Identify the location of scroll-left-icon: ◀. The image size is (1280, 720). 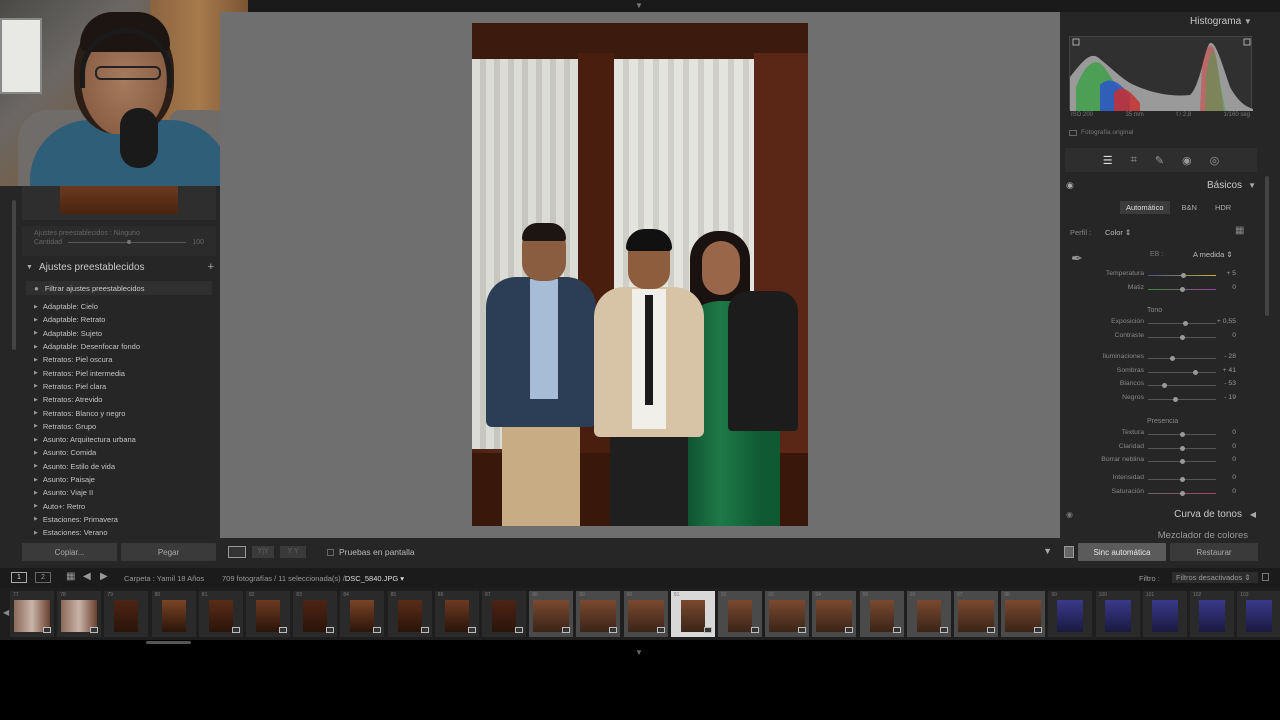
(6, 612).